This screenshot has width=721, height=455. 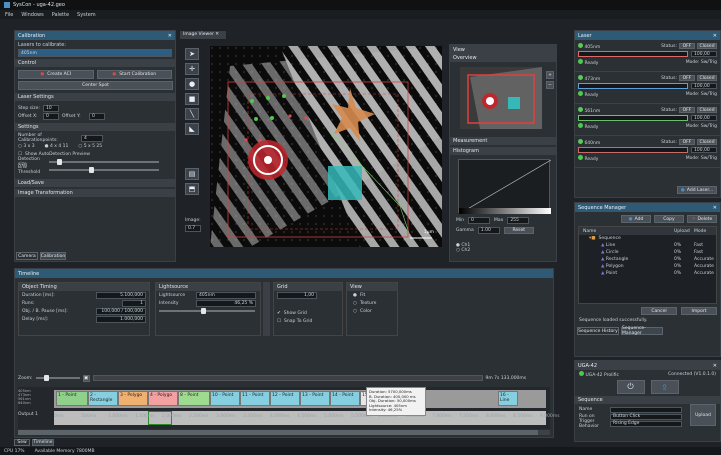 I want to click on zoom-in-icon: +, so click(x=550, y=75).